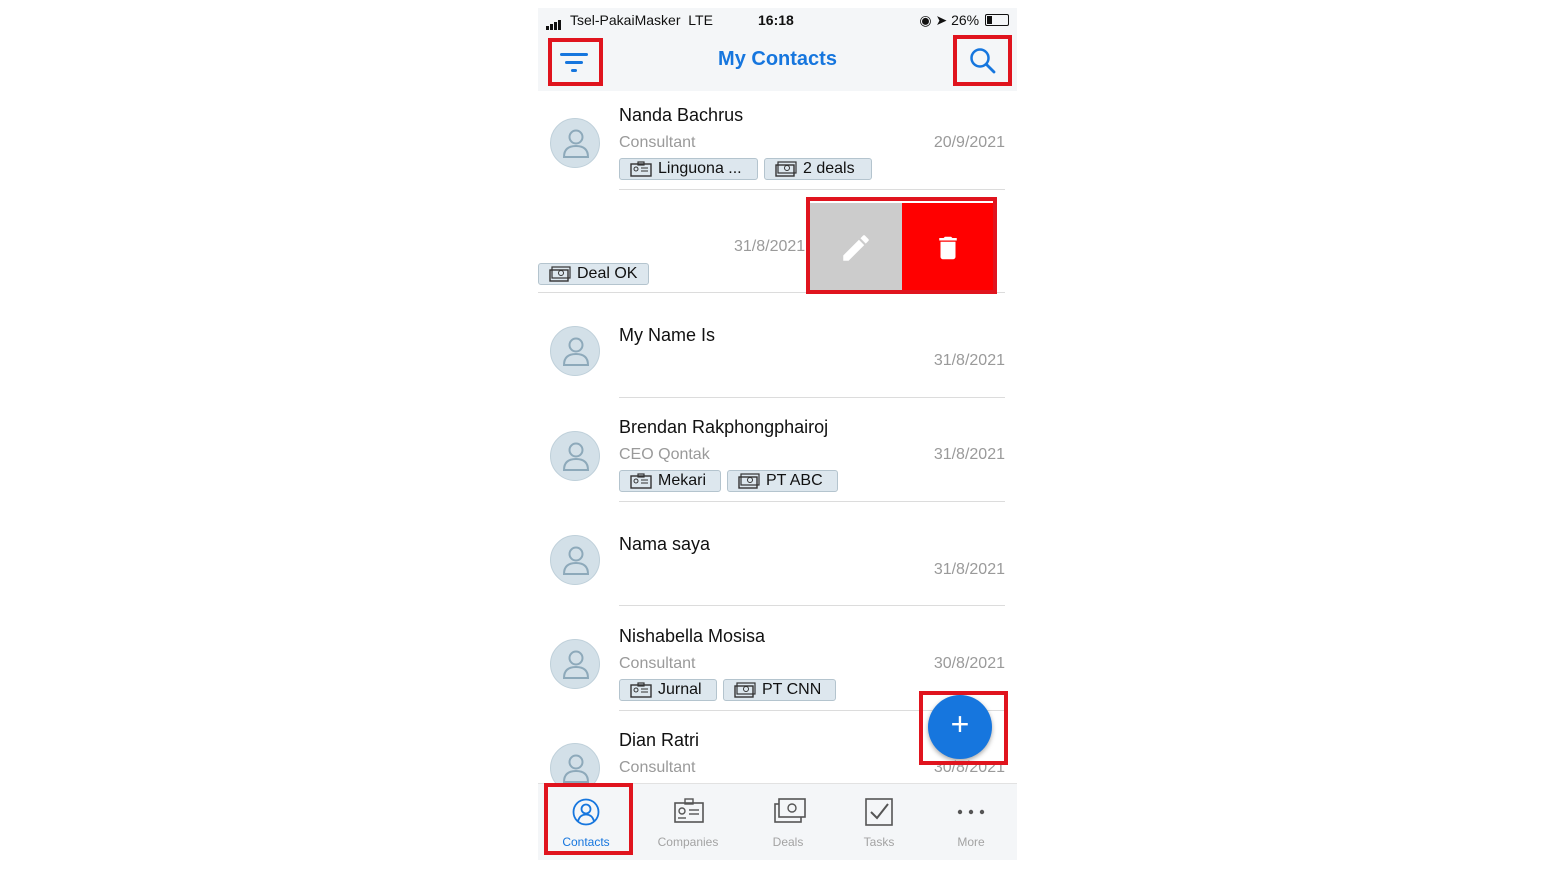 The image size is (1567, 885). What do you see at coordinates (969, 142) in the screenshot?
I see `contact-date: 20/9/2021` at bounding box center [969, 142].